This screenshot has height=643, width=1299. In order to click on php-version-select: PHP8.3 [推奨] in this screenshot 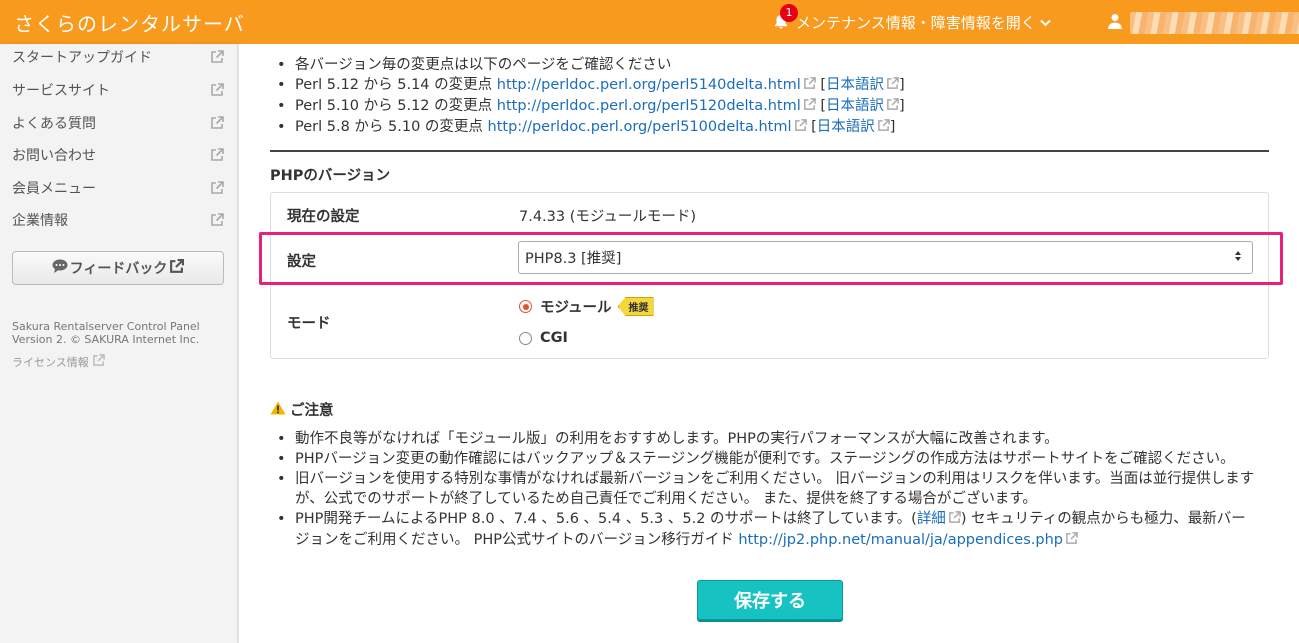, I will do `click(885, 257)`.